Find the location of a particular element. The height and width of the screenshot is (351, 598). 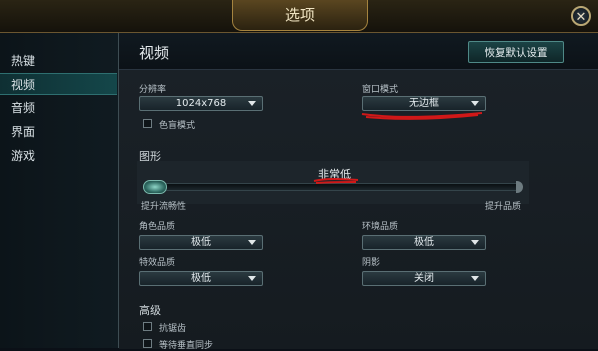

resolution-label: 分辨率 is located at coordinates (153, 90).